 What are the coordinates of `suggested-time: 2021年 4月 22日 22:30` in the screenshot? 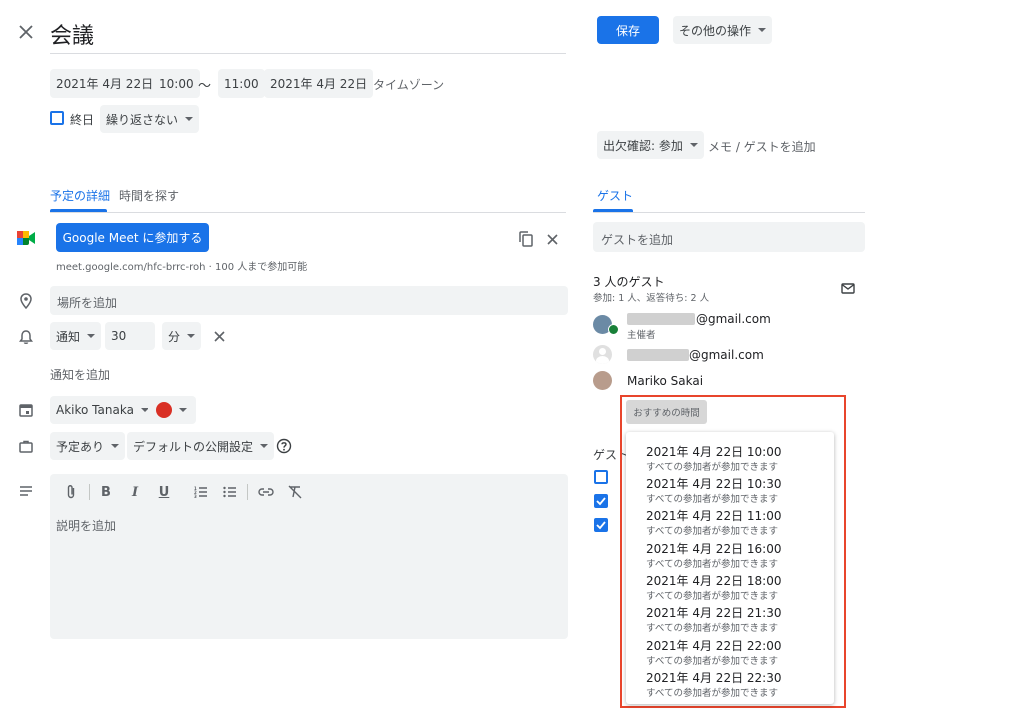 It's located at (714, 678).